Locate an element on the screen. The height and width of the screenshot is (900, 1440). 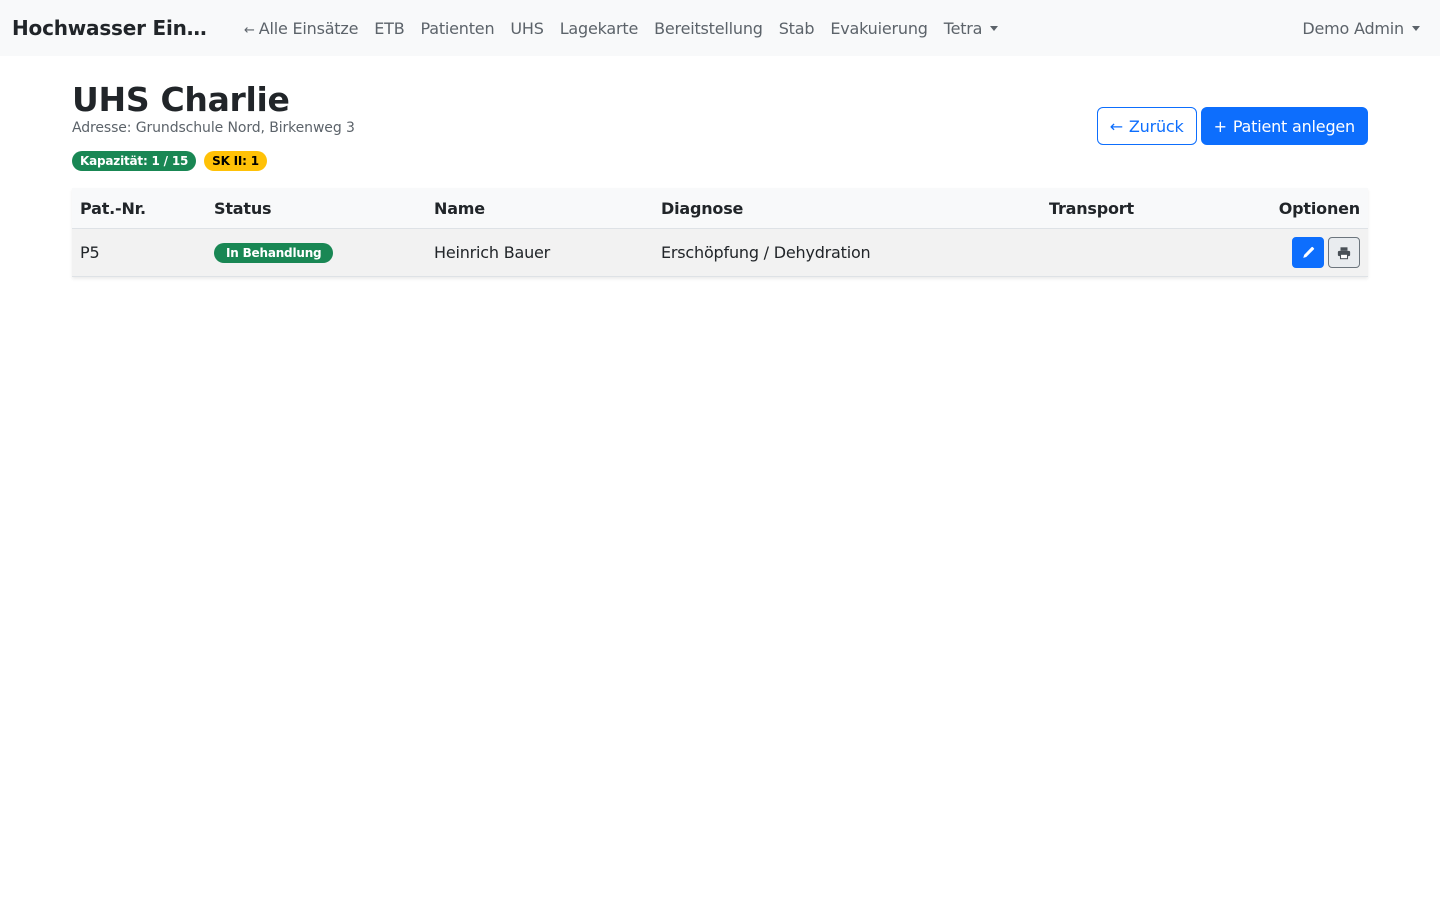
category-badge: SK II: 1 is located at coordinates (235, 161).